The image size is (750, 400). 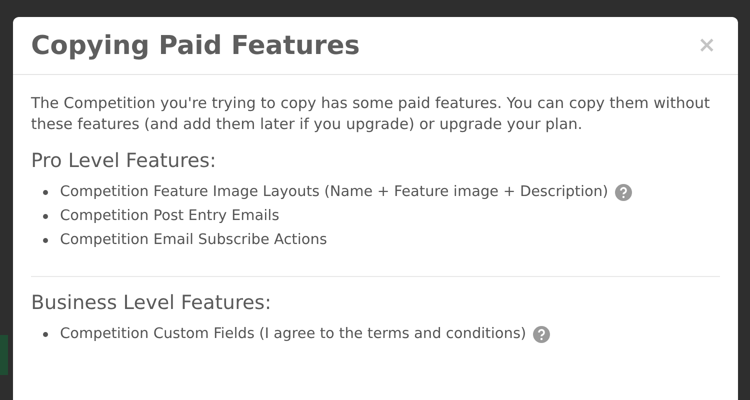 I want to click on feature-item: Competition Email Subscribe Actions, so click(x=193, y=240).